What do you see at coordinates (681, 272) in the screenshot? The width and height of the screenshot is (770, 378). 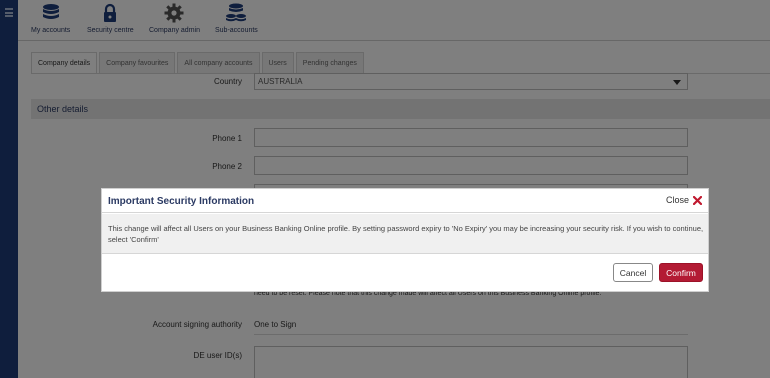 I see `confirm-button: Confirm` at bounding box center [681, 272].